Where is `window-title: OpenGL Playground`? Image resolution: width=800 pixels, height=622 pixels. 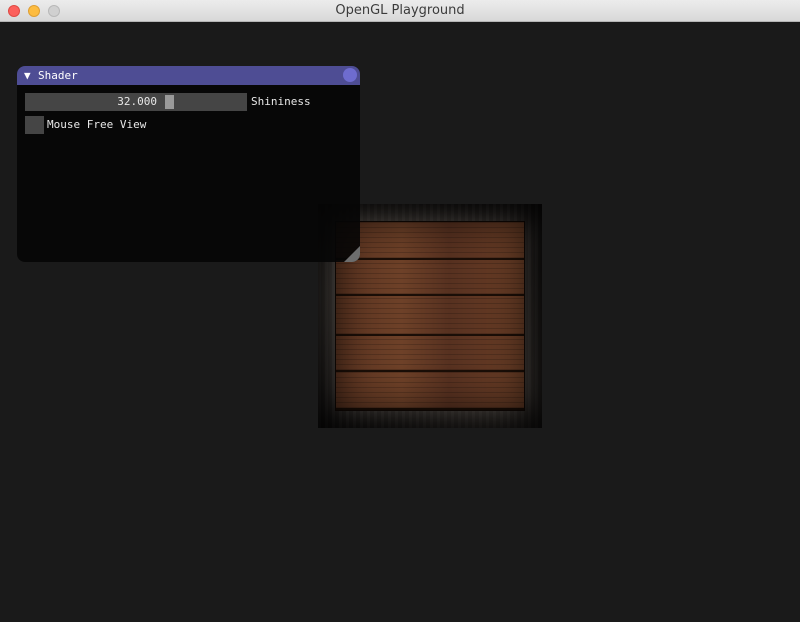 window-title: OpenGL Playground is located at coordinates (400, 10).